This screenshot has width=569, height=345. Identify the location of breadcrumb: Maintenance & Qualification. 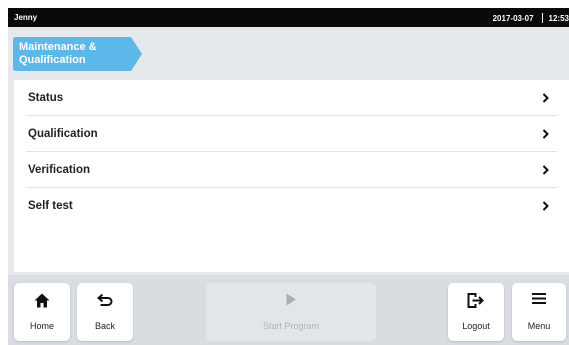
(77, 54).